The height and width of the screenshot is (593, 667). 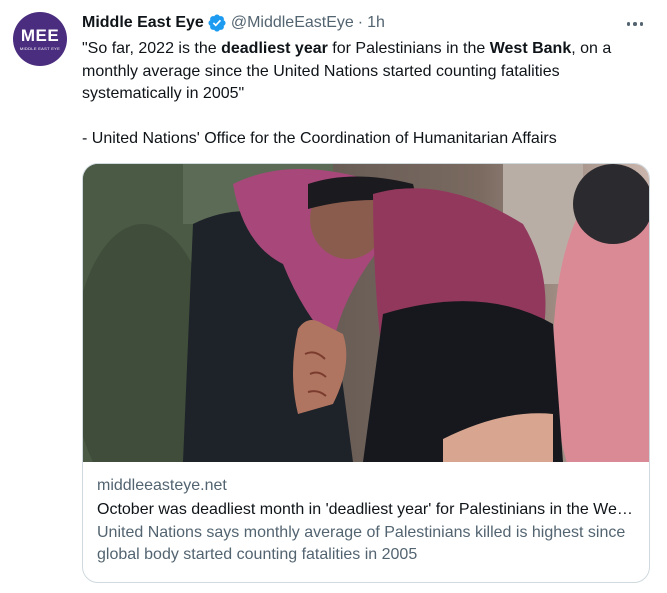 I want to click on verified-badge-icon, so click(x=217, y=23).